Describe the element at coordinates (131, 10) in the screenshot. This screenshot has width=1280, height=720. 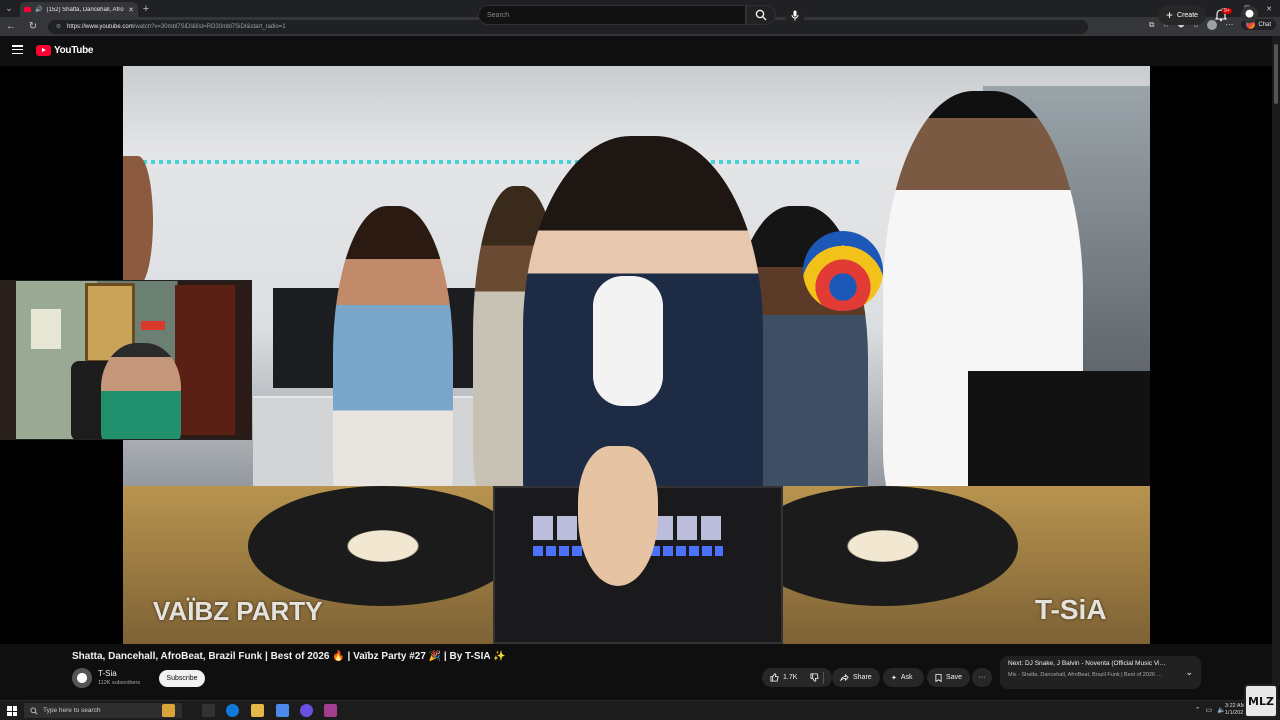
I see `close-tab-icon: ✕` at that location.